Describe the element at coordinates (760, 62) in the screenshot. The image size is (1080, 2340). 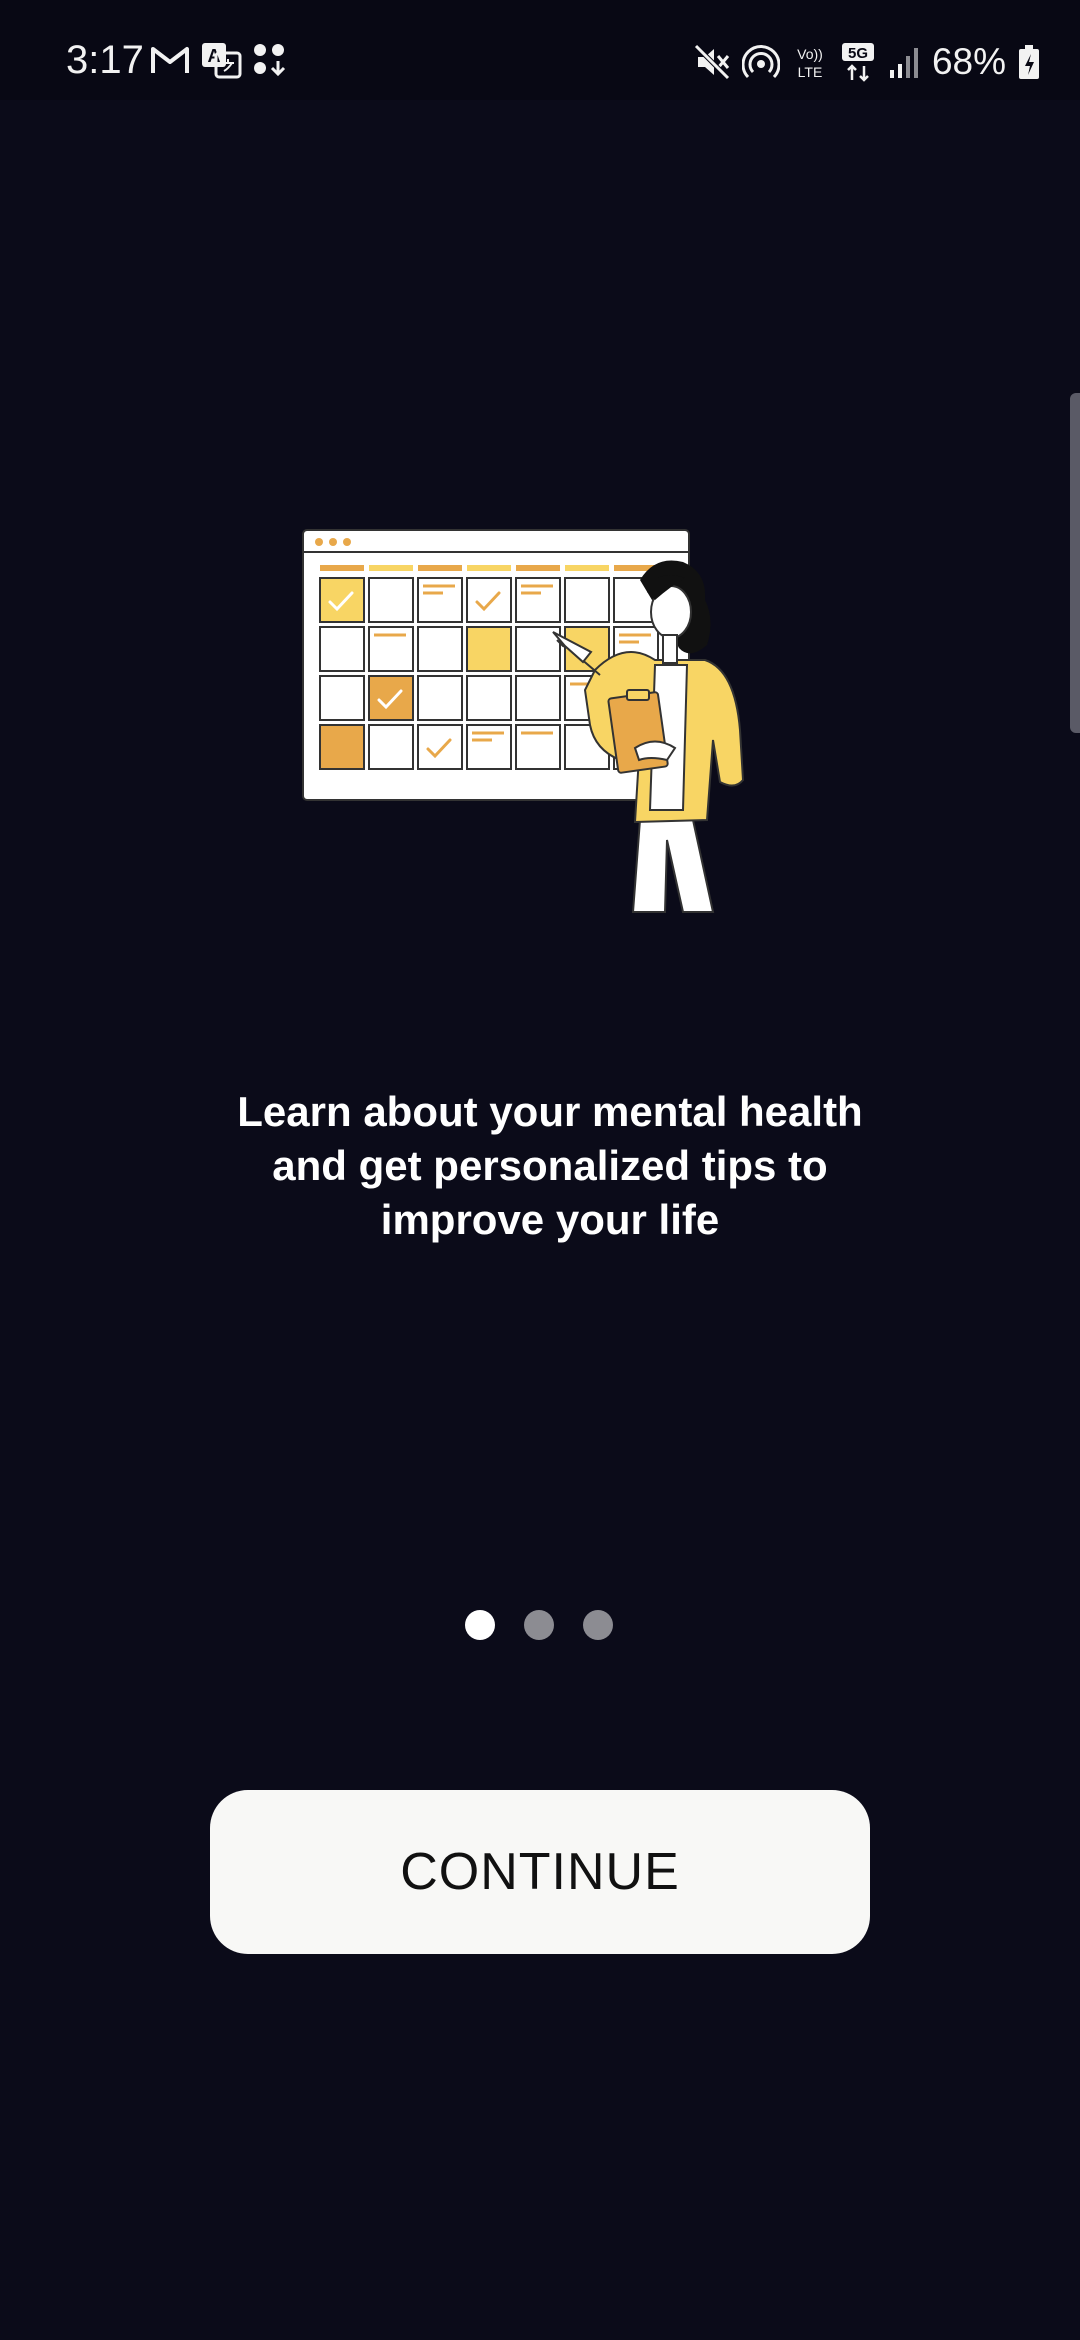
I see `hotspot-icon` at that location.